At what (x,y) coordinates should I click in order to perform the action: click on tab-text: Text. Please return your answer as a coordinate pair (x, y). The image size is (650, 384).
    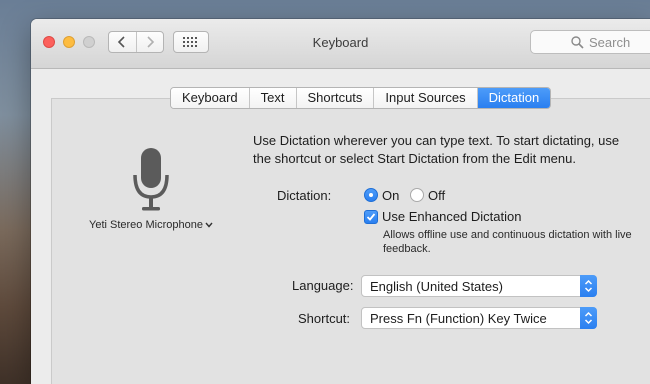
    Looking at the image, I should click on (272, 98).